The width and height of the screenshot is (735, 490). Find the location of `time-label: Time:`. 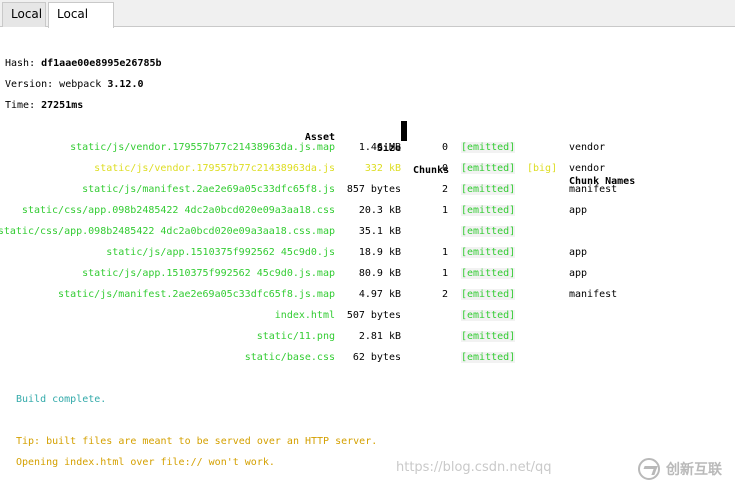

time-label: Time: is located at coordinates (23, 105).